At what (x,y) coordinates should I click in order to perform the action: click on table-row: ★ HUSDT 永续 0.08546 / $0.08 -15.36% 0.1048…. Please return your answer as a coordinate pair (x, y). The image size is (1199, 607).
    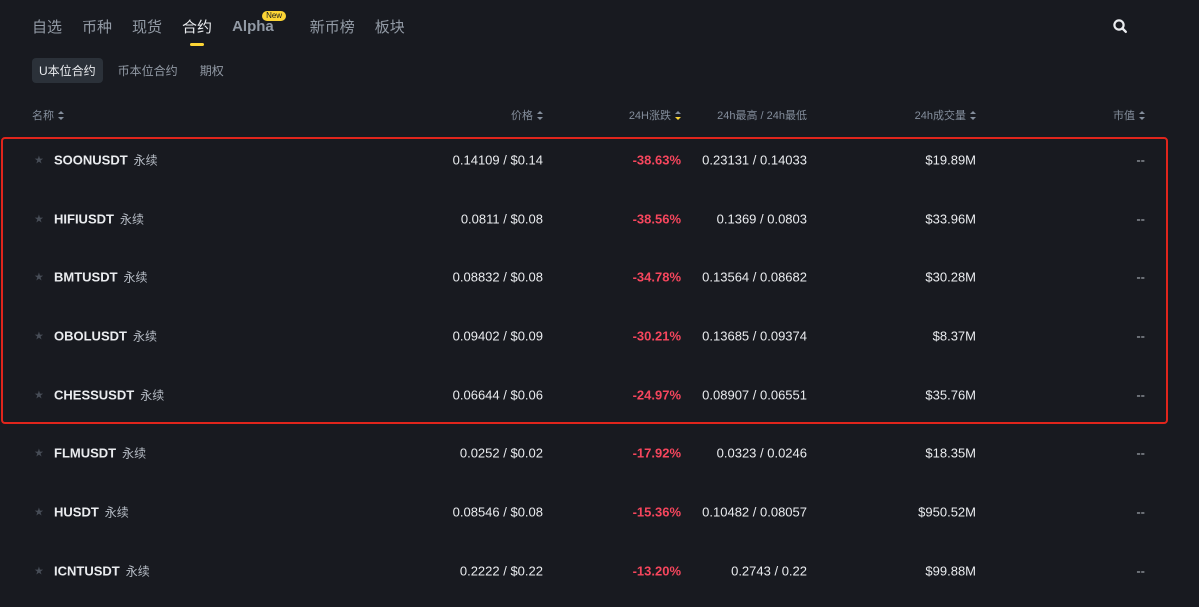
    Looking at the image, I should click on (599, 512).